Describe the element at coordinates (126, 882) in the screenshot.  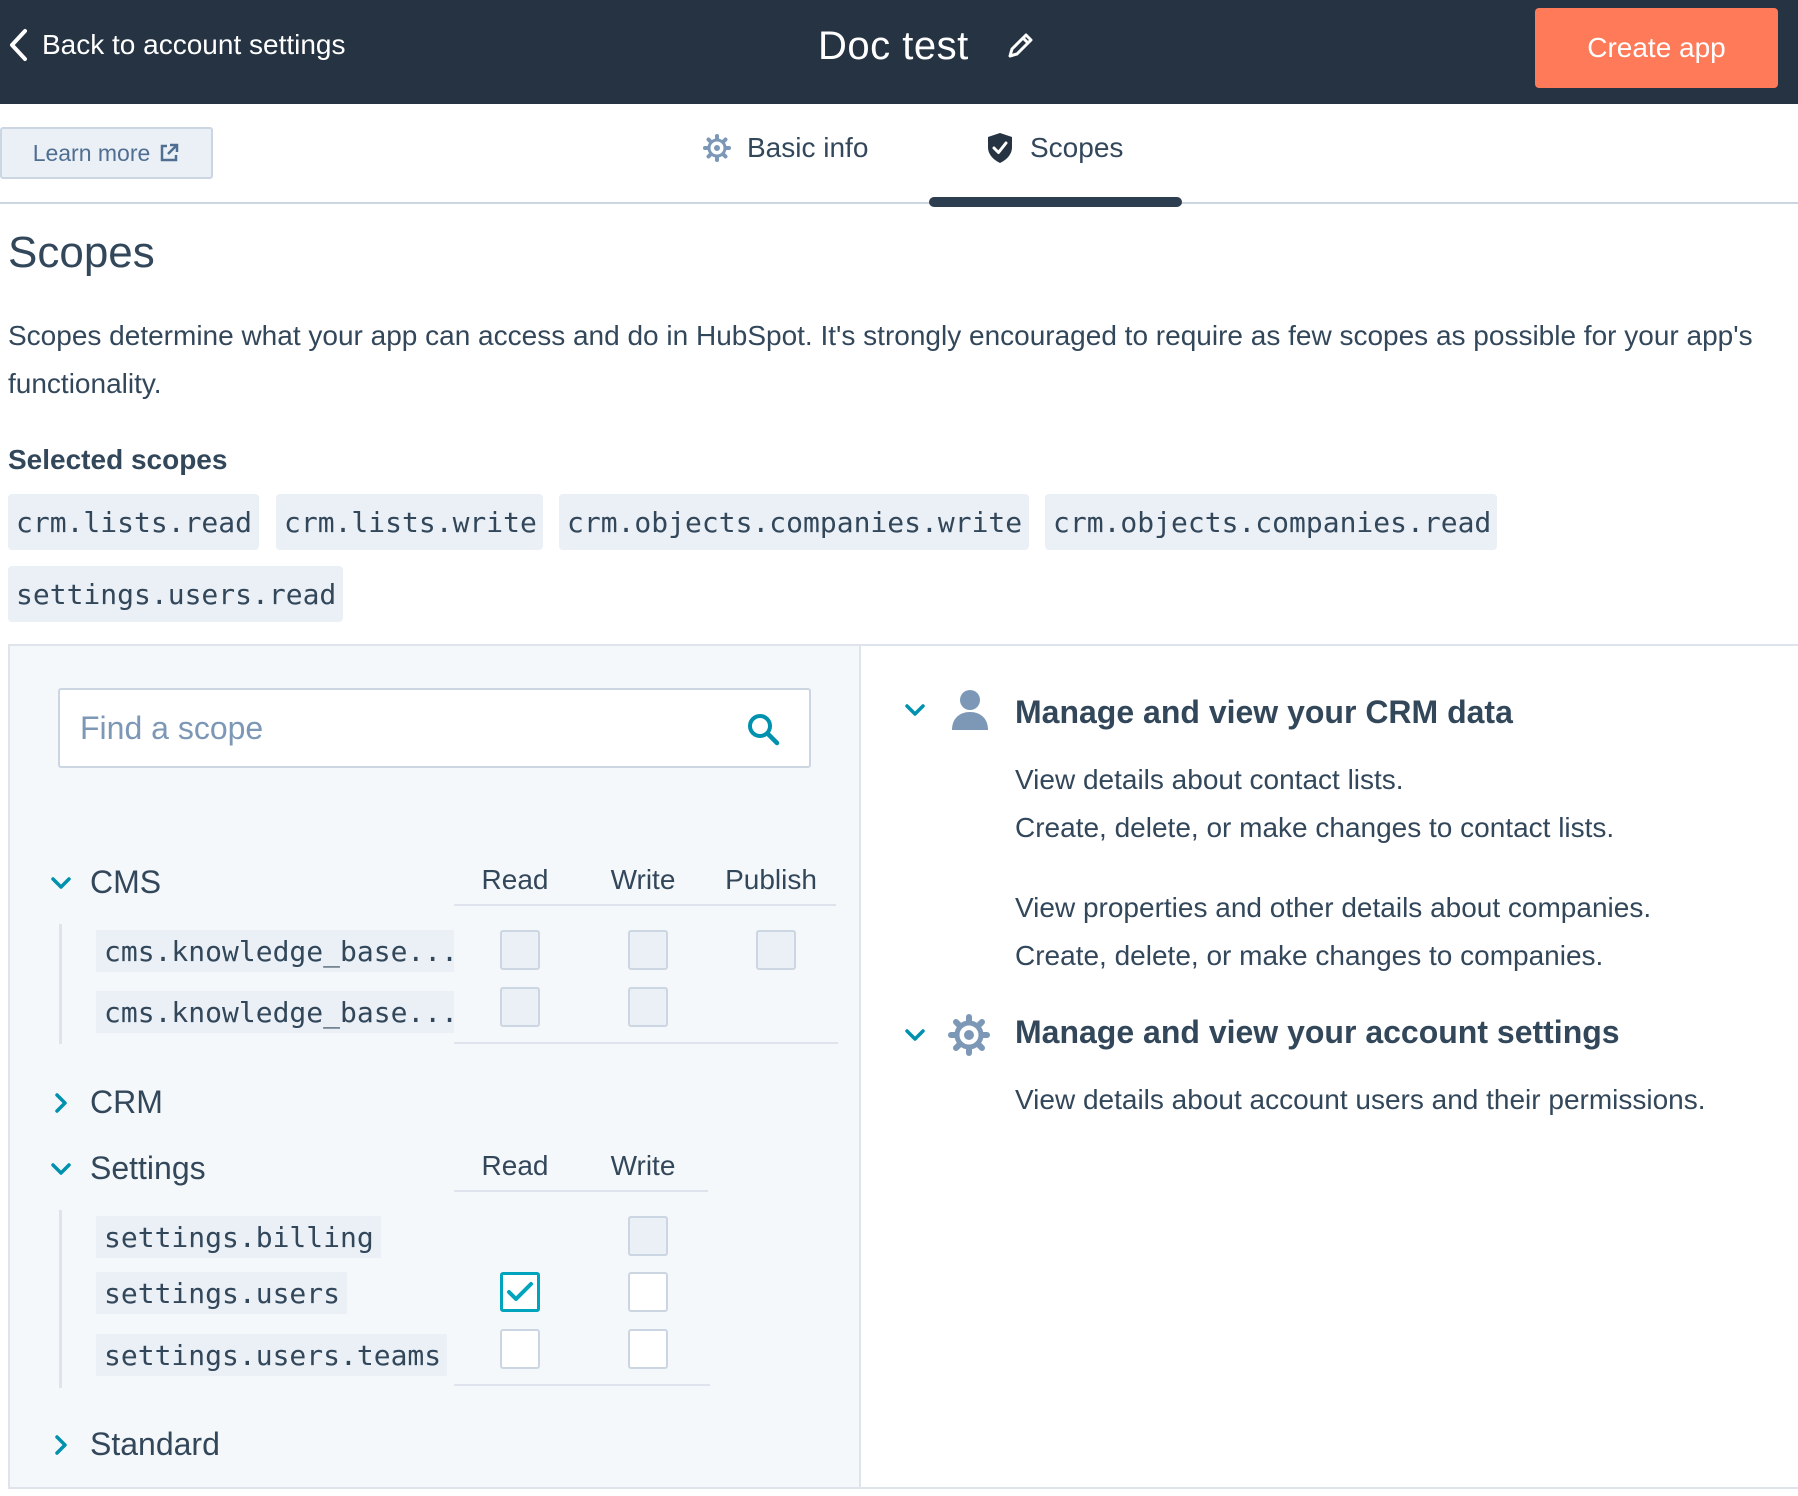
I see `section-label: CMS` at that location.